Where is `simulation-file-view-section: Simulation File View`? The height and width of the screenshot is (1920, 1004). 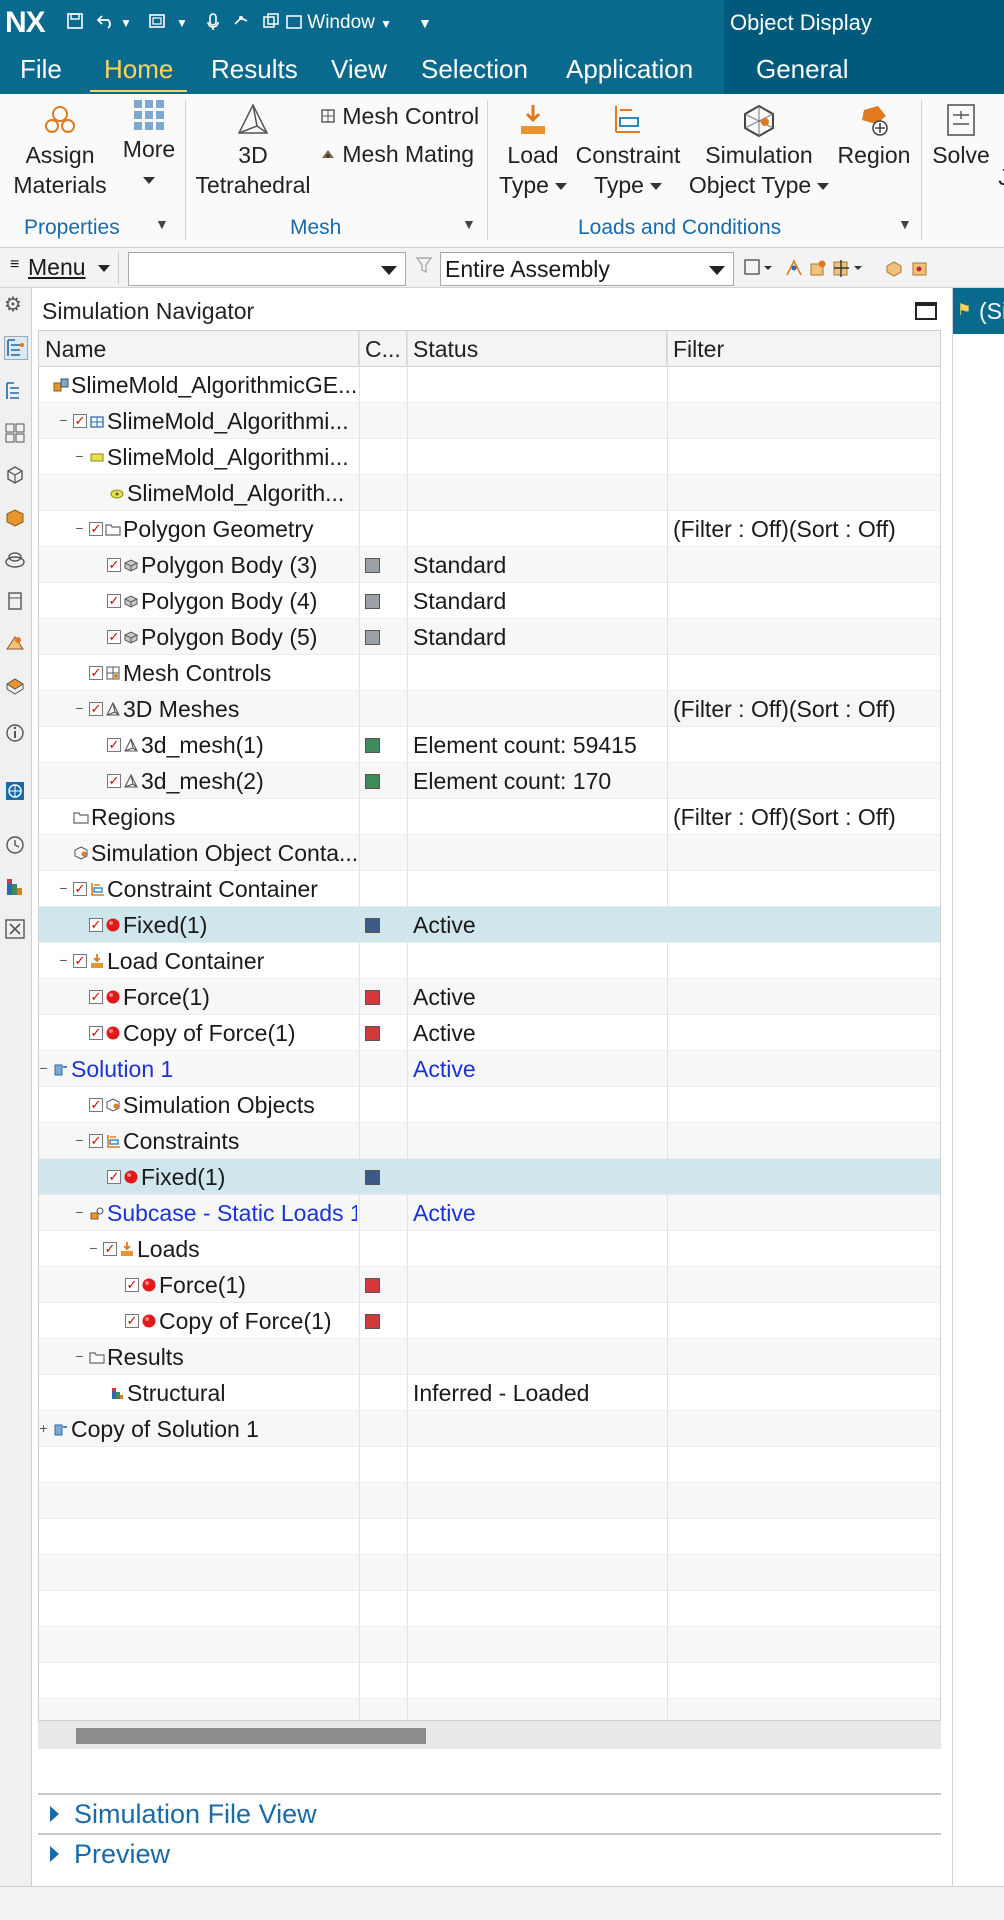 simulation-file-view-section: Simulation File View is located at coordinates (489, 1812).